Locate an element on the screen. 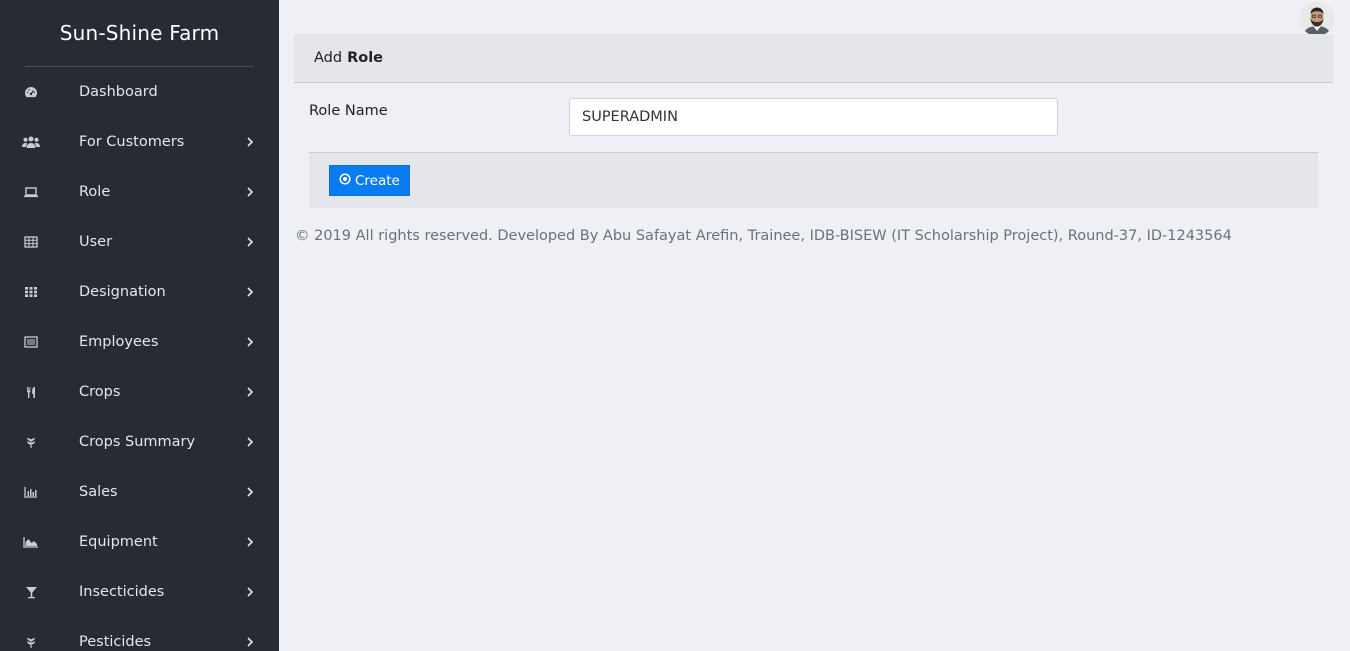 The image size is (1350, 651). card-header: Add Role is located at coordinates (813, 58).